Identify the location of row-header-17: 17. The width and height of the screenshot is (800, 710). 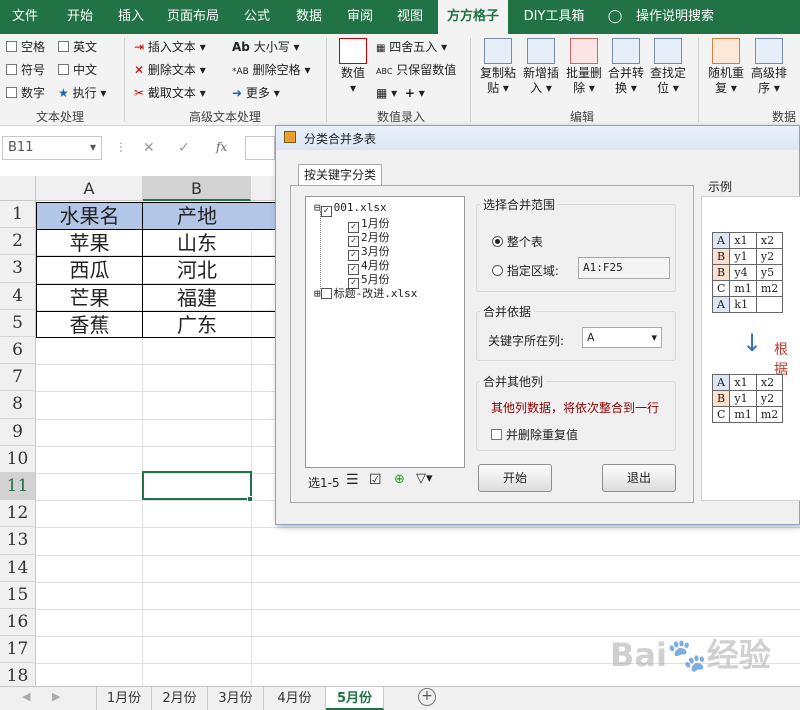
(18, 650).